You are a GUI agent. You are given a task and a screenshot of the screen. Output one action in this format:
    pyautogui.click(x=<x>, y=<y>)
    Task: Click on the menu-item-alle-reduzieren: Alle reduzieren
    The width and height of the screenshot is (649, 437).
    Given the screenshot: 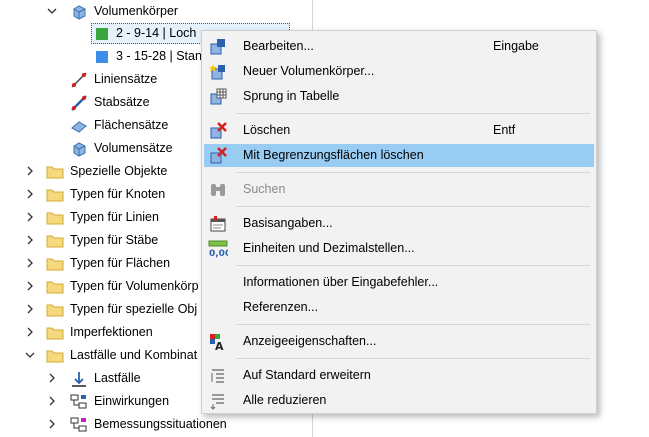 What is the action you would take?
    pyautogui.click(x=399, y=400)
    